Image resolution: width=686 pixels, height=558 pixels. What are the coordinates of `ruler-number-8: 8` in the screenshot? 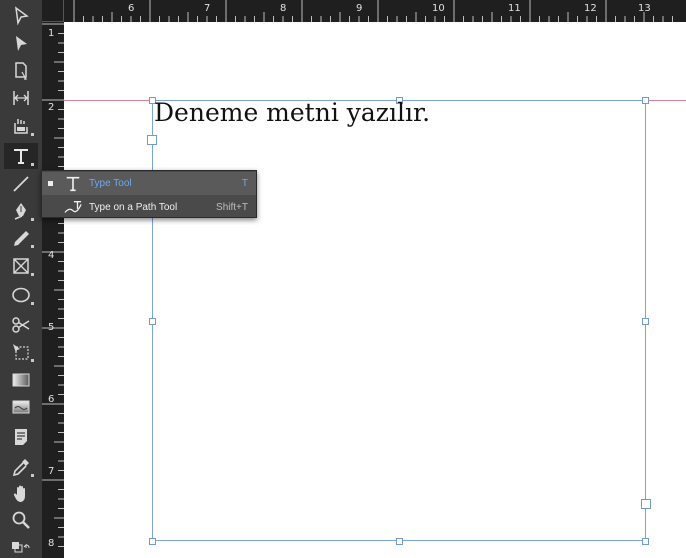 It's located at (283, 8).